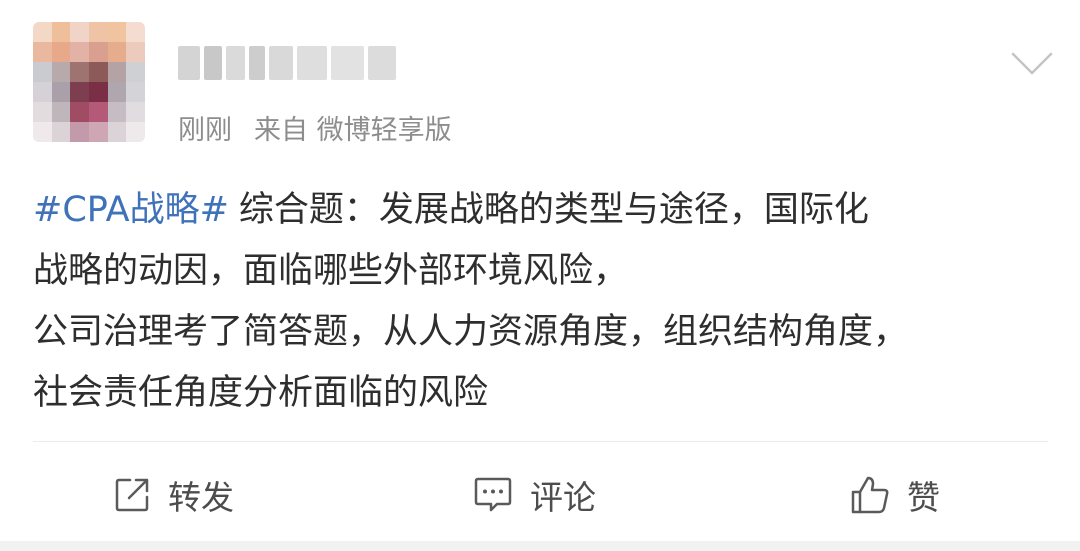 Image resolution: width=1080 pixels, height=551 pixels. I want to click on like-button: 赞, so click(894, 495).